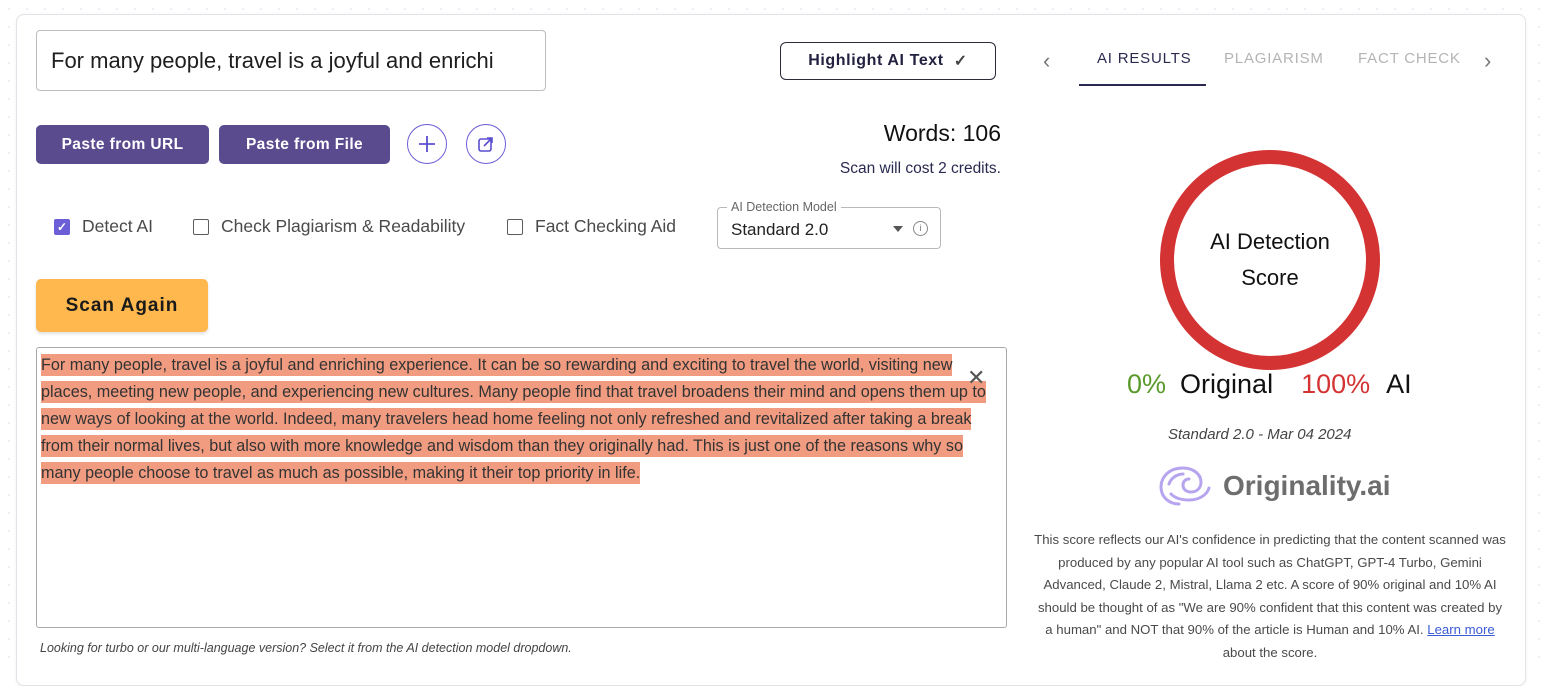 The width and height of the screenshot is (1541, 686). I want to click on ai-label: AI, so click(1399, 384).